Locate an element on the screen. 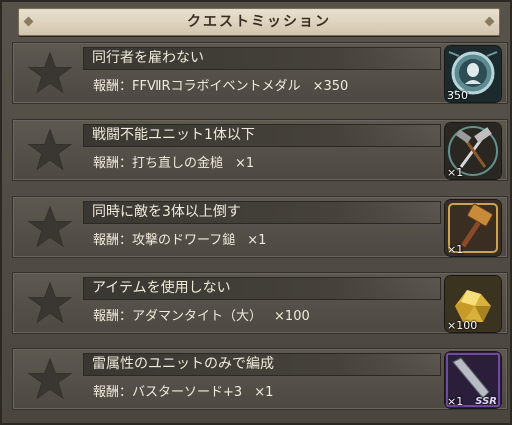  panel-header: クエストミッション is located at coordinates (259, 22).